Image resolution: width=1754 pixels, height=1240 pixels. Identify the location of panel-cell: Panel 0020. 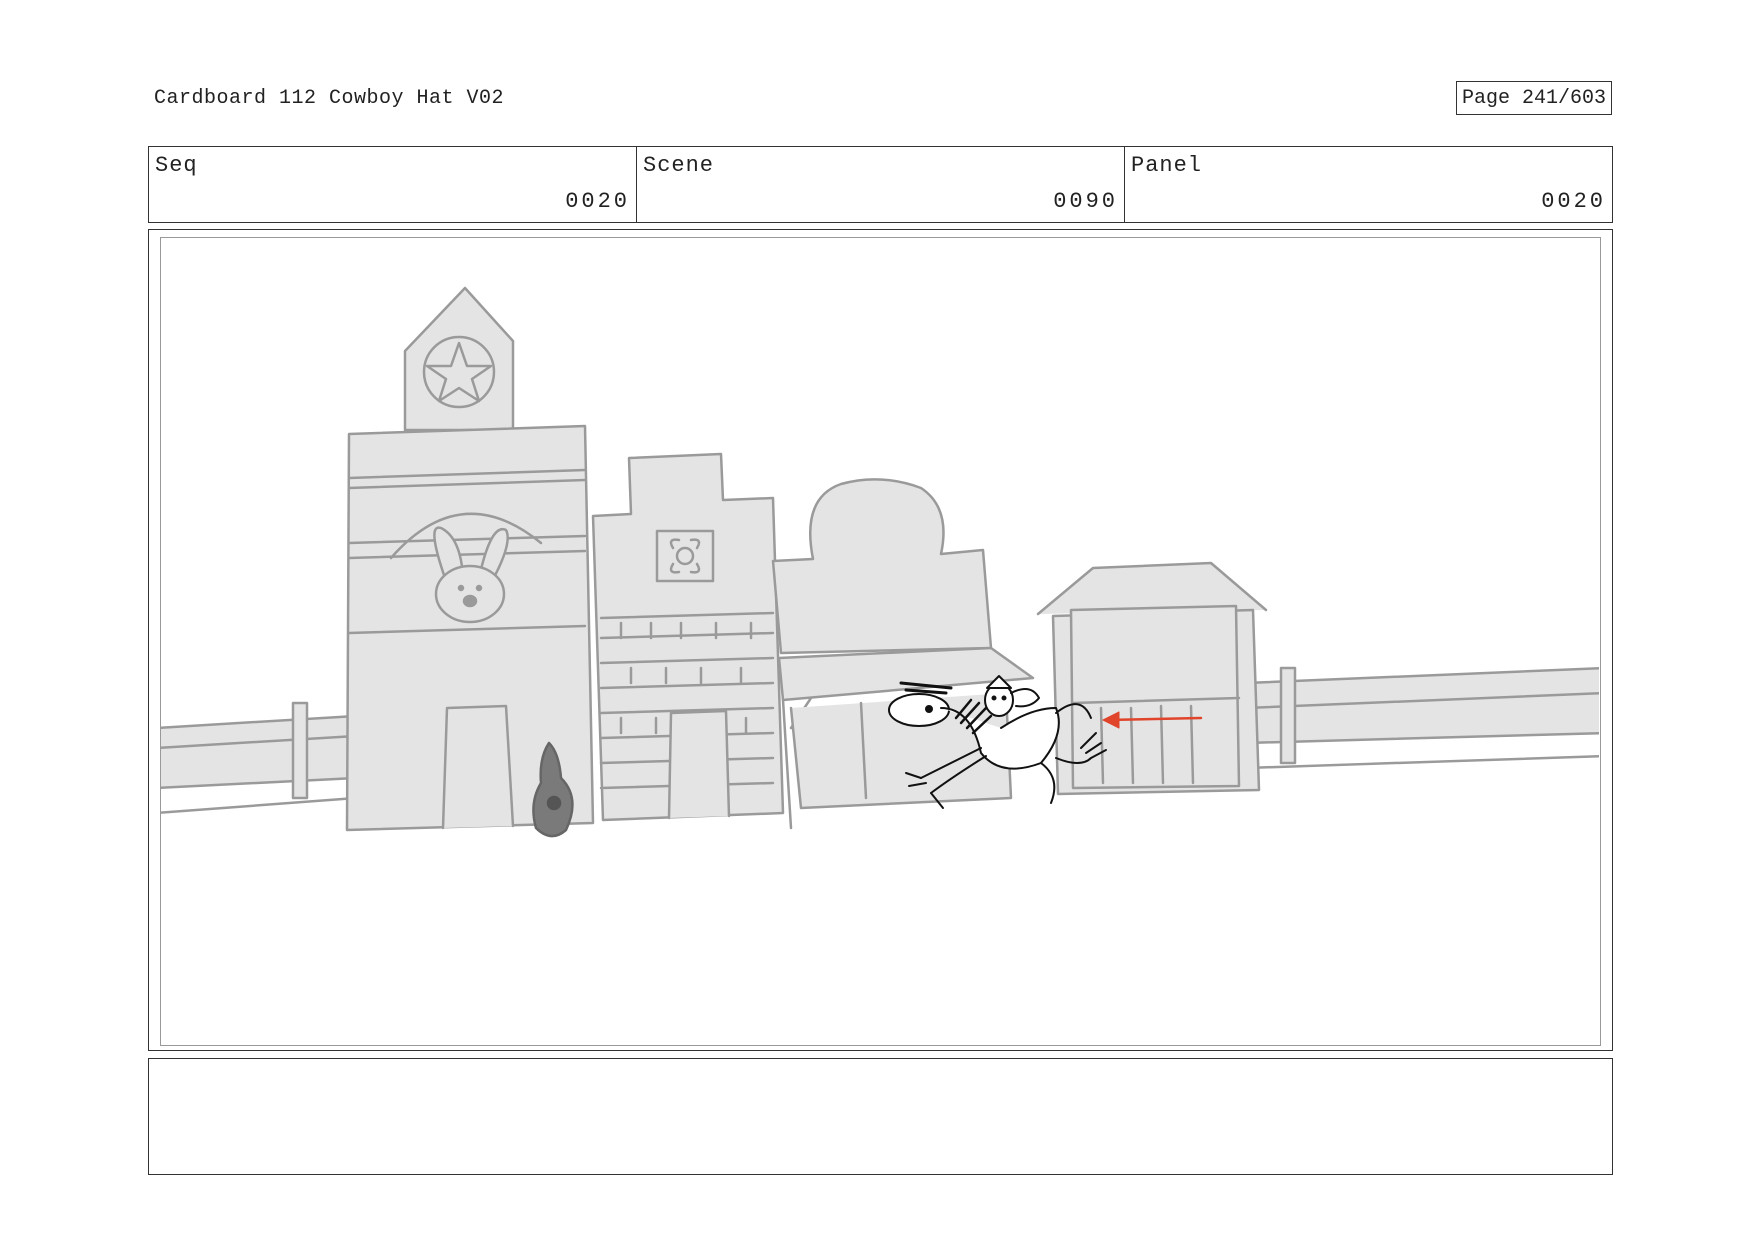
(1368, 184).